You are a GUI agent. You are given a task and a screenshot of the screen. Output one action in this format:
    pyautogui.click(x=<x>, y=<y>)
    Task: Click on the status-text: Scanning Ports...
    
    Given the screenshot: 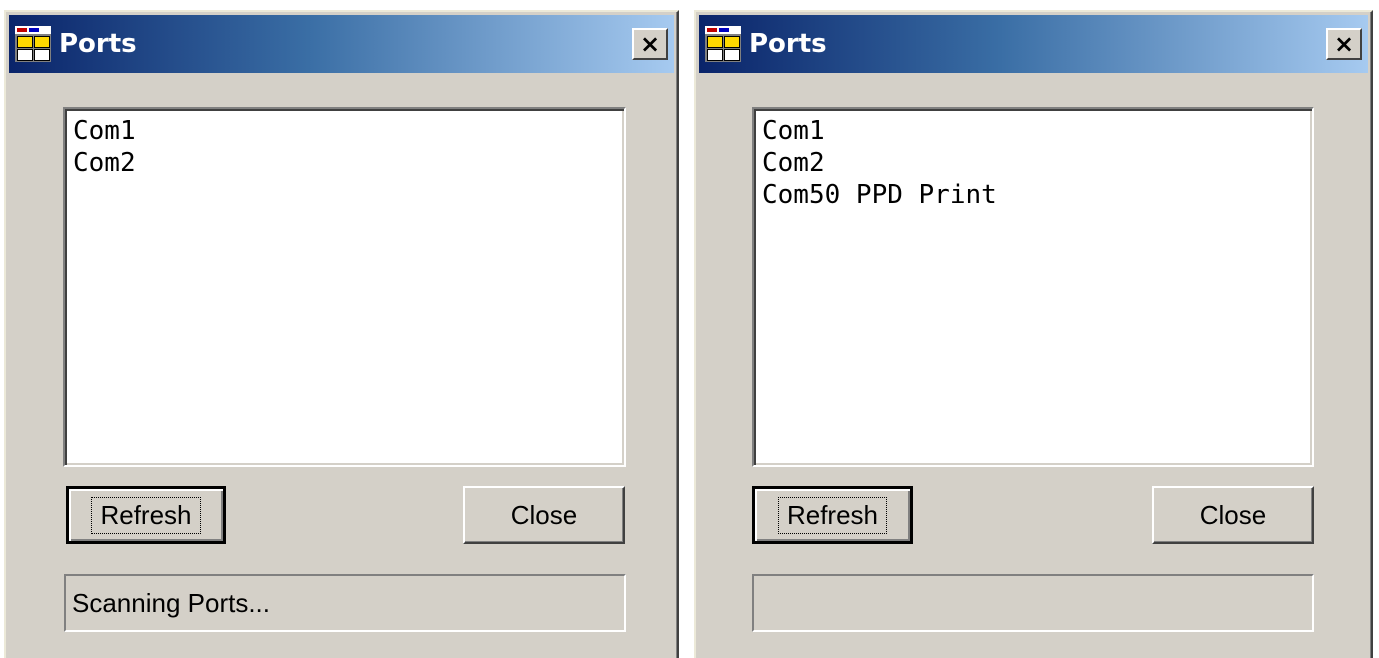 What is the action you would take?
    pyautogui.click(x=171, y=602)
    